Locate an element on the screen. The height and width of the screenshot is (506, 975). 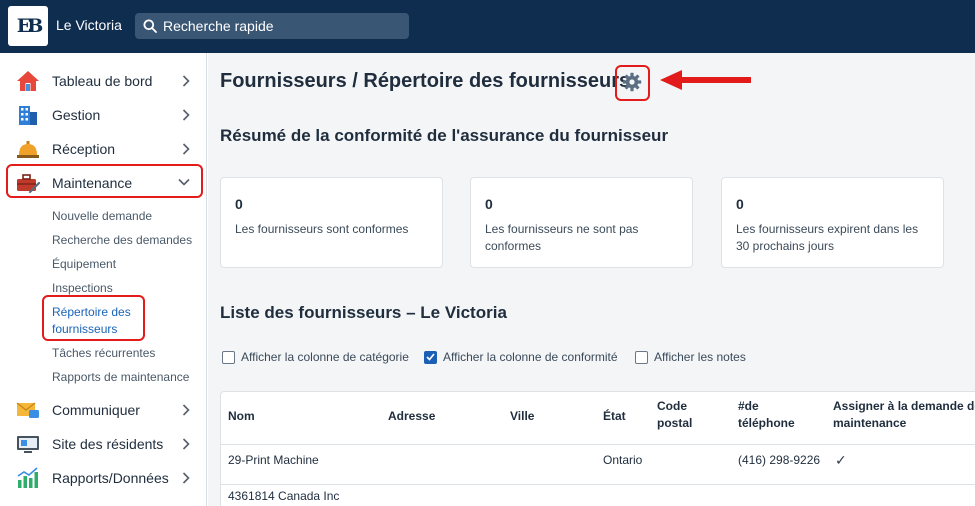
arrow-left-icon is located at coordinates (705, 80).